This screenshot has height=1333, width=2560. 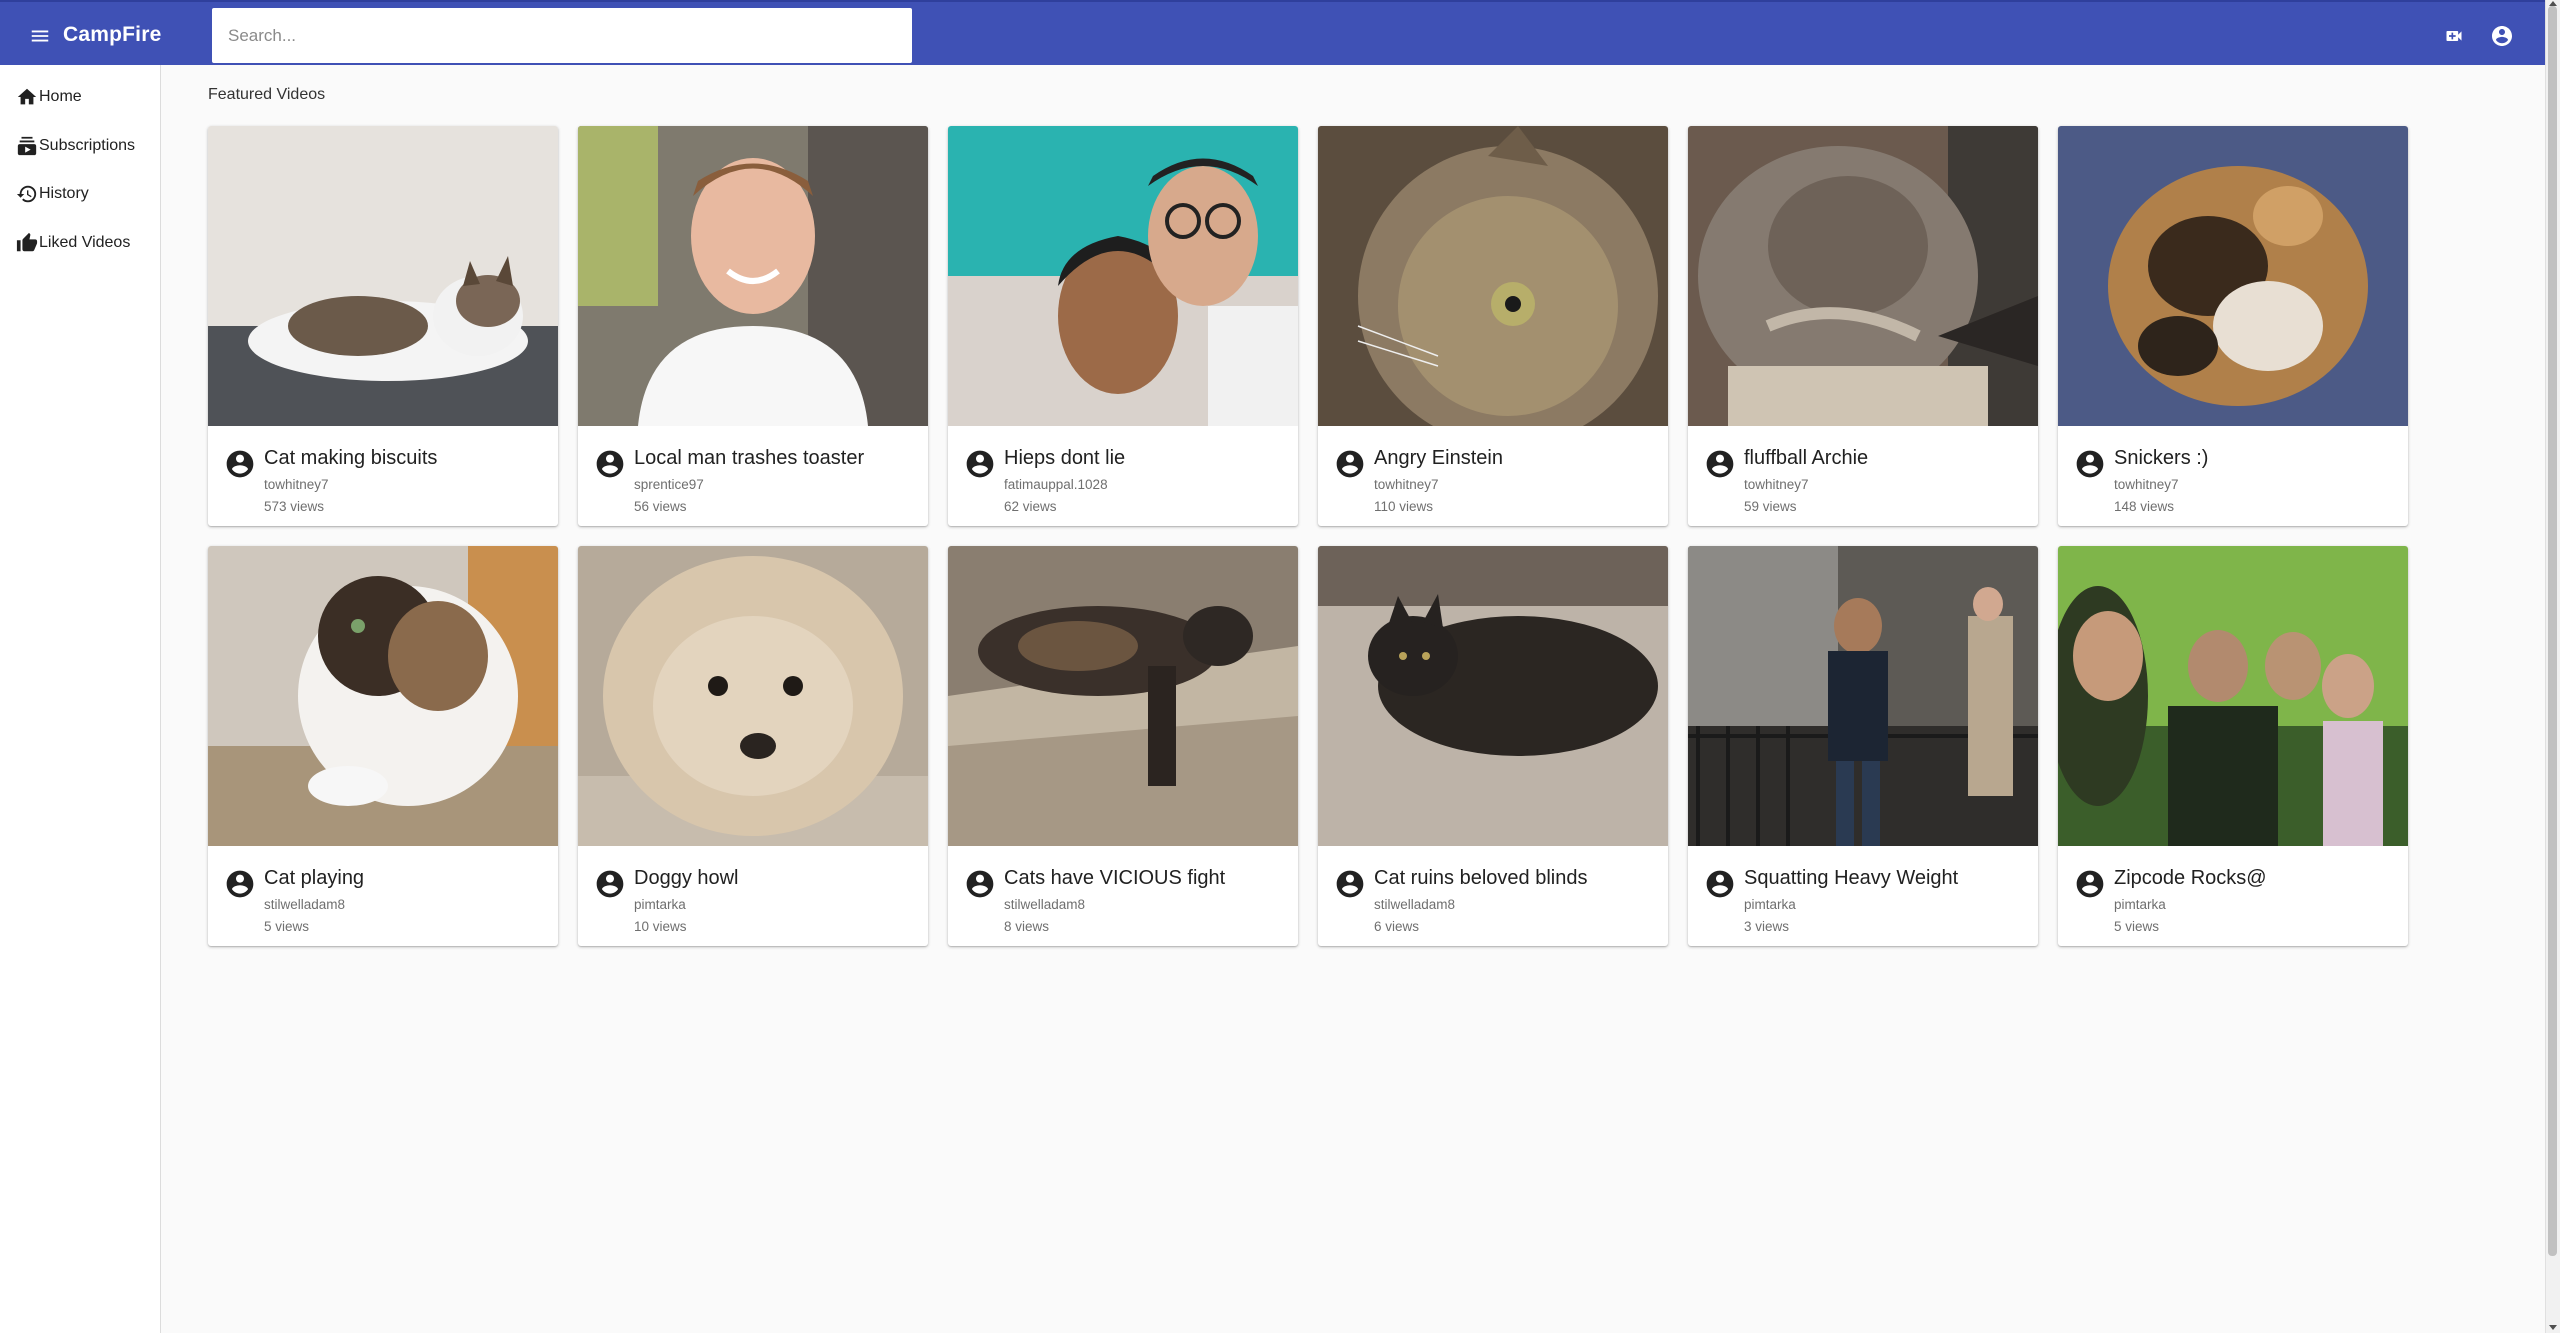 What do you see at coordinates (2161, 458) in the screenshot?
I see `video-title: Snickers :)` at bounding box center [2161, 458].